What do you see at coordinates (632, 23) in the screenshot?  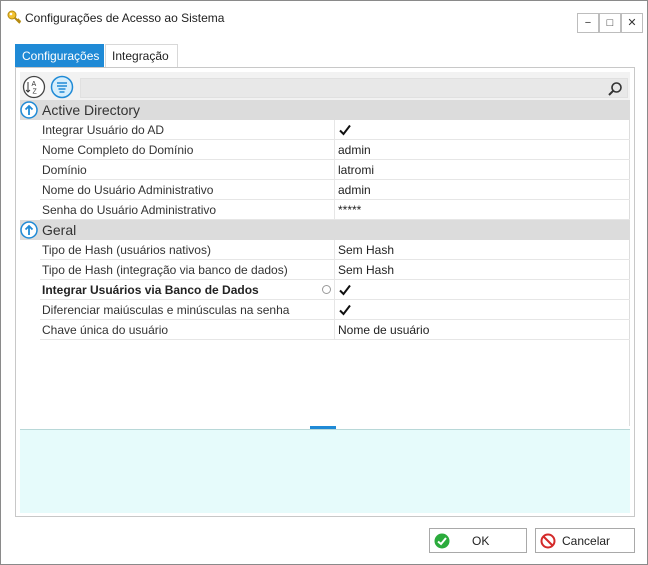 I see `close-button: ✕` at bounding box center [632, 23].